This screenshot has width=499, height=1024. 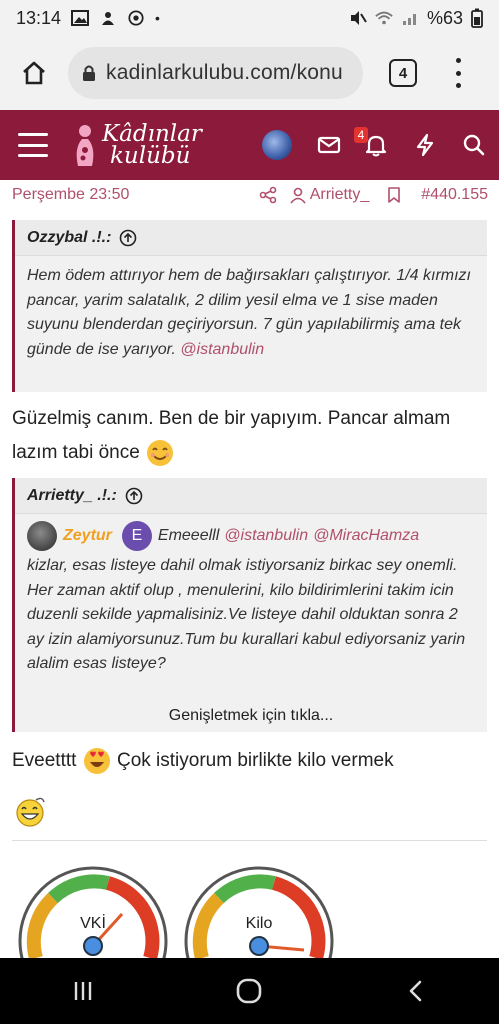 I want to click on laughing-emoji-icon, so click(x=30, y=812).